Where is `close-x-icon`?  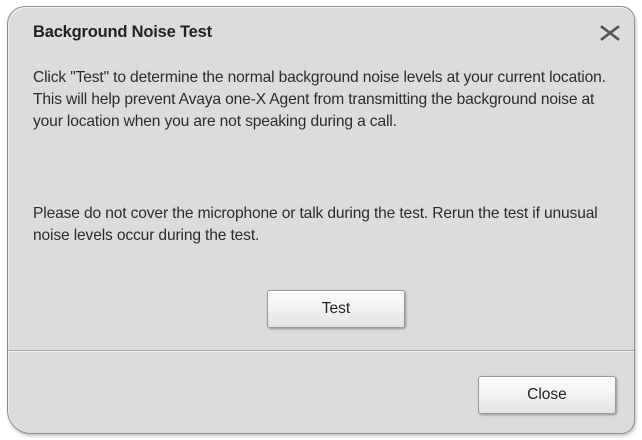 close-x-icon is located at coordinates (610, 33).